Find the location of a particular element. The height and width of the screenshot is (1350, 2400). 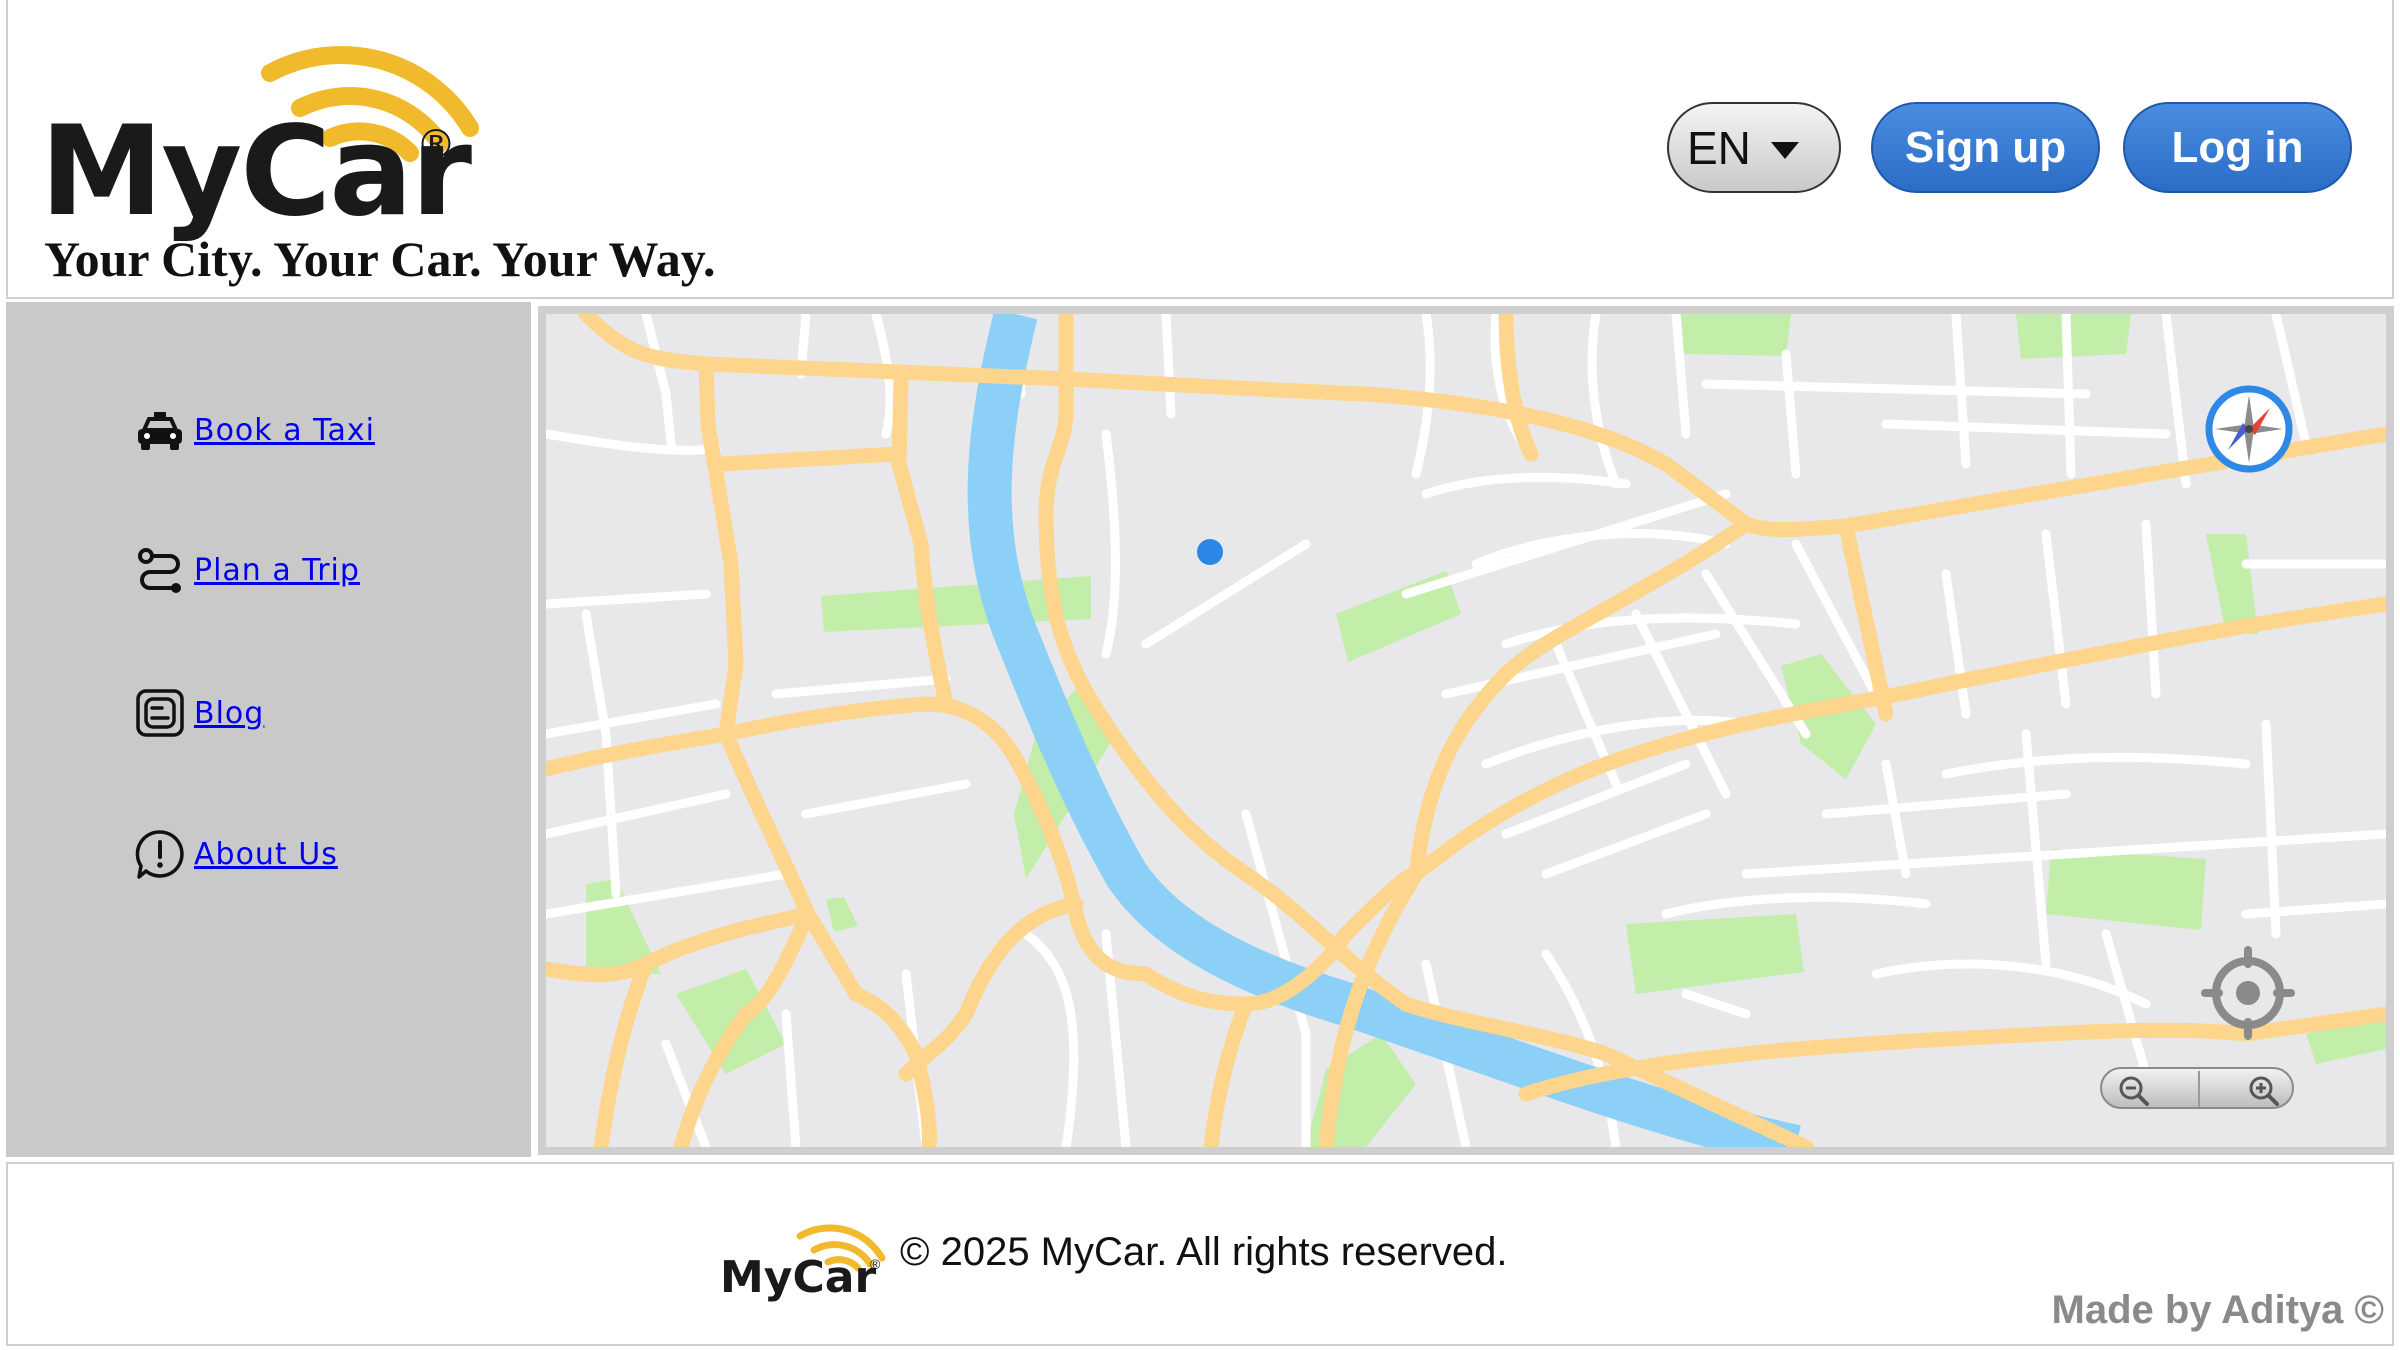

sidebar-item-plan-trip: Plan a Trip is located at coordinates (246, 570).